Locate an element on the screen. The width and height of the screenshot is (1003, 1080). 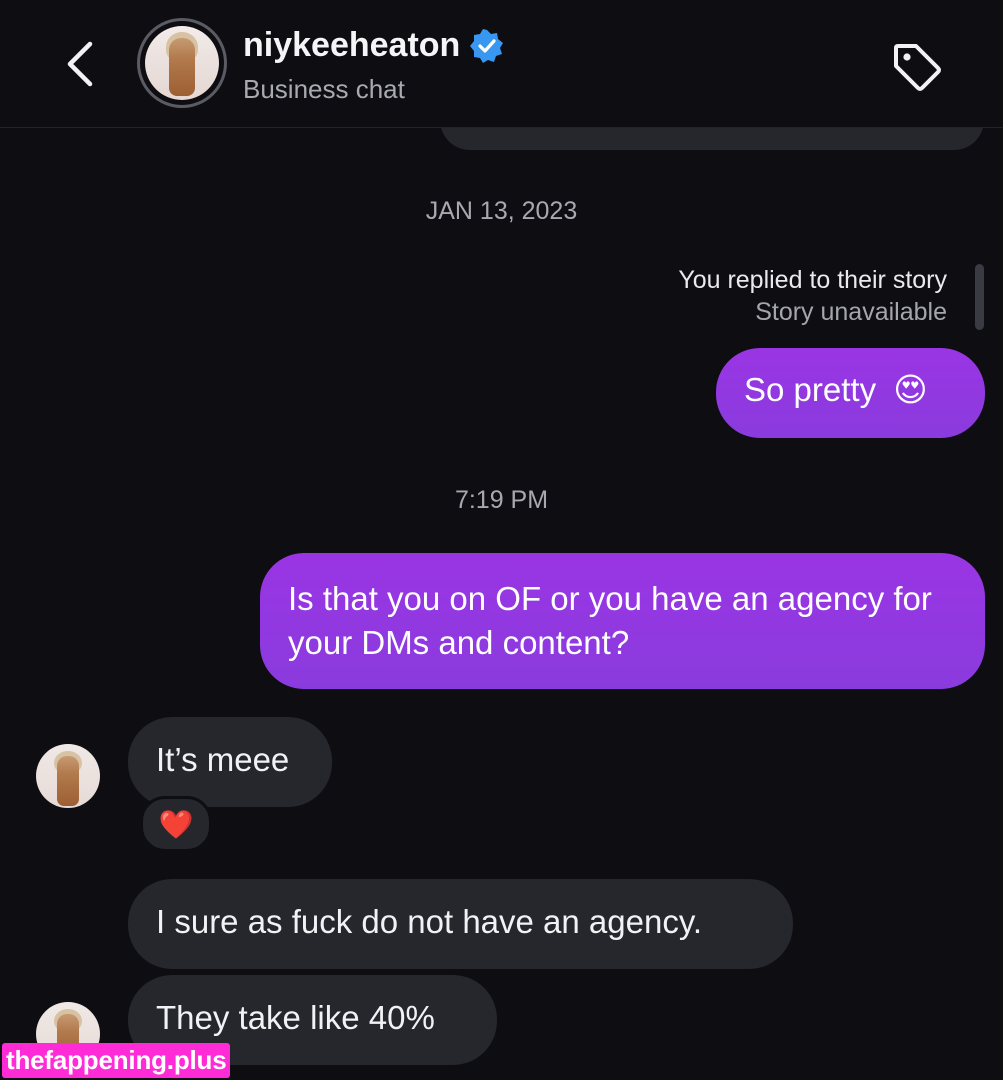
story-status: Story unavailable is located at coordinates (851, 312).